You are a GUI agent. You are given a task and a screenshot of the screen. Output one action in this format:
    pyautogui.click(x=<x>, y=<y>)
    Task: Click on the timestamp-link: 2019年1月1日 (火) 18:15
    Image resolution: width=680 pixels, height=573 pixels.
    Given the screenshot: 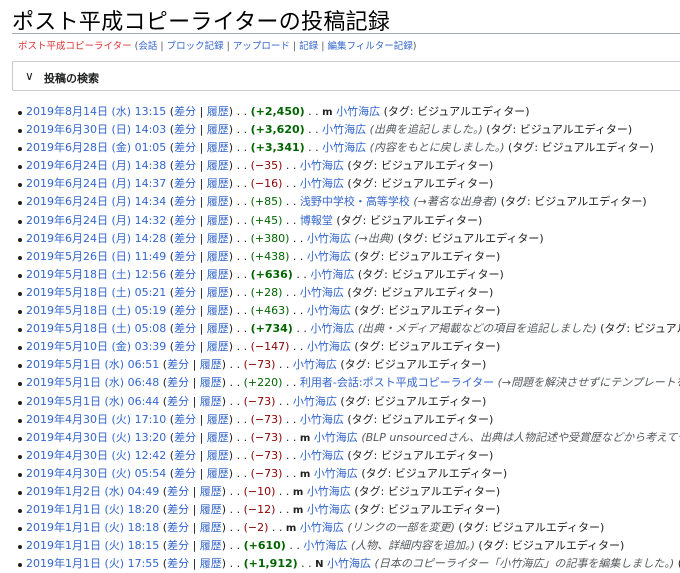 What is the action you would take?
    pyautogui.click(x=92, y=545)
    